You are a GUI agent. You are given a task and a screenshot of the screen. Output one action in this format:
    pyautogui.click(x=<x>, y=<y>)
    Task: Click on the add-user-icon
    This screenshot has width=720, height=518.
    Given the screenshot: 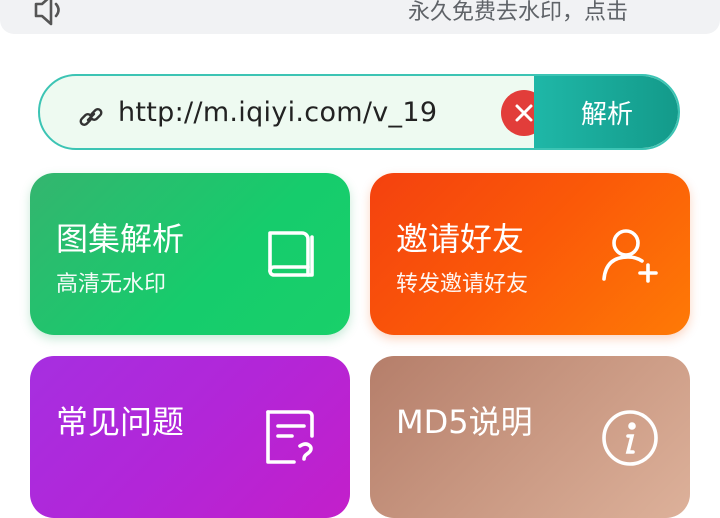 What is the action you would take?
    pyautogui.click(x=630, y=256)
    